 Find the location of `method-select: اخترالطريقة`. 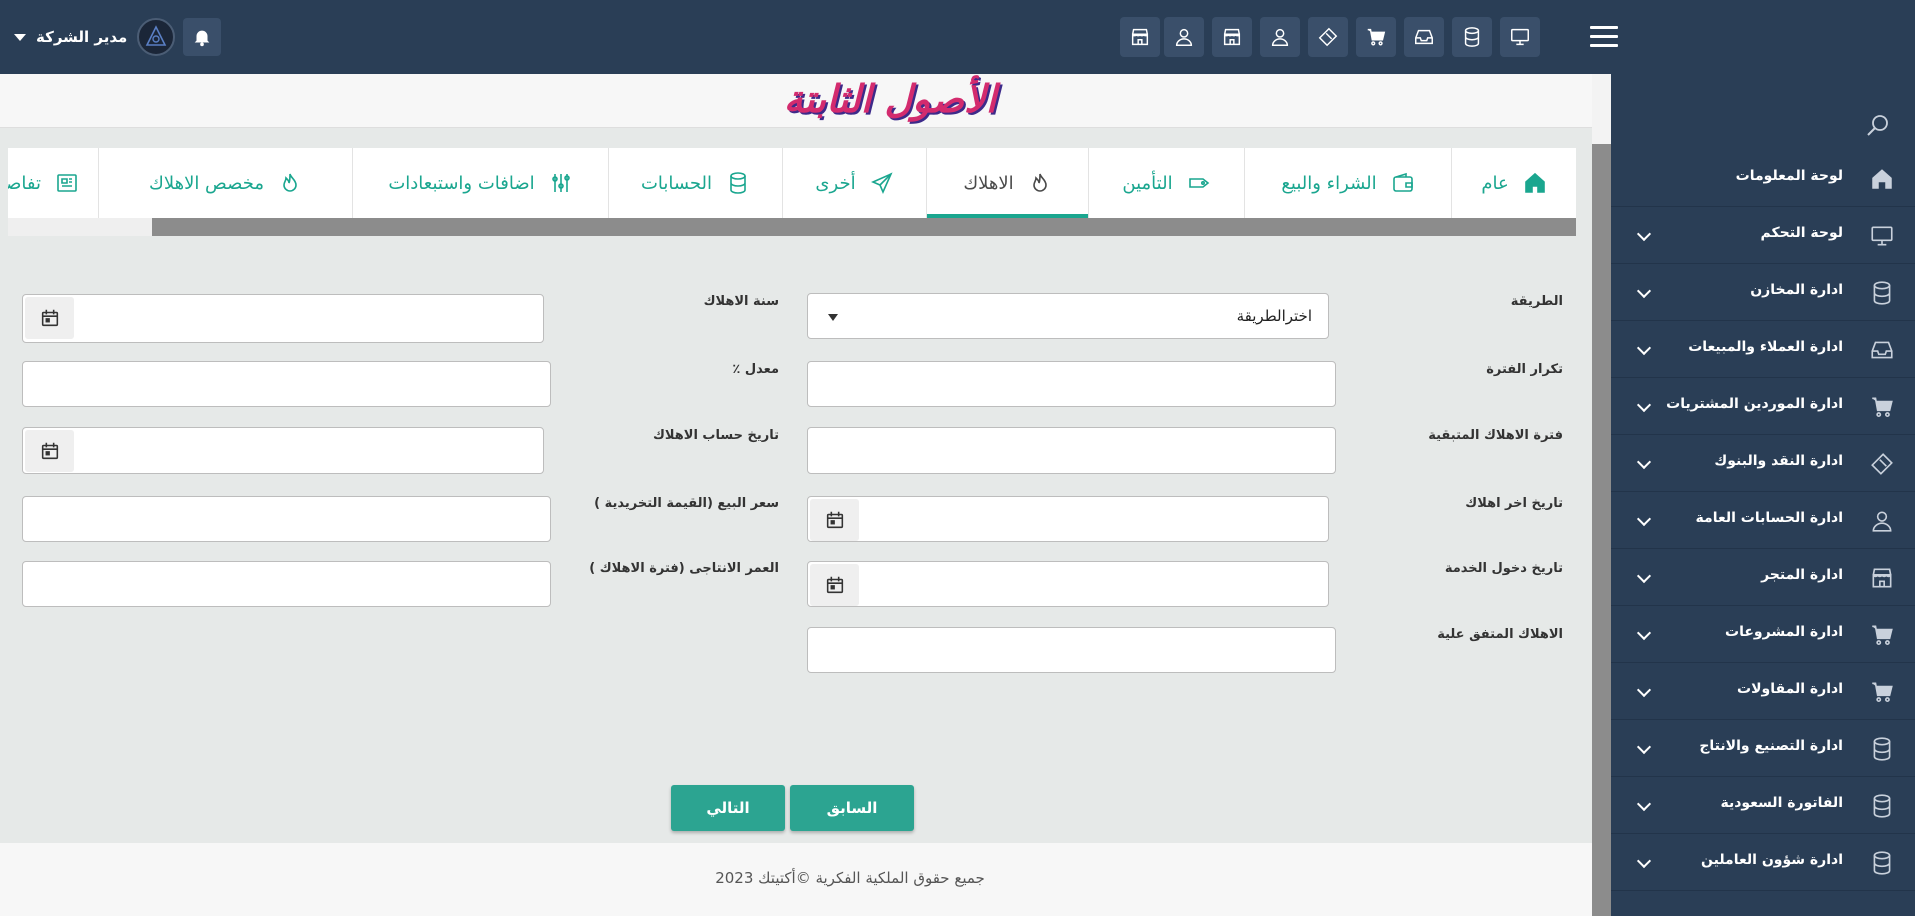

method-select: اخترالطريقة is located at coordinates (1068, 316).